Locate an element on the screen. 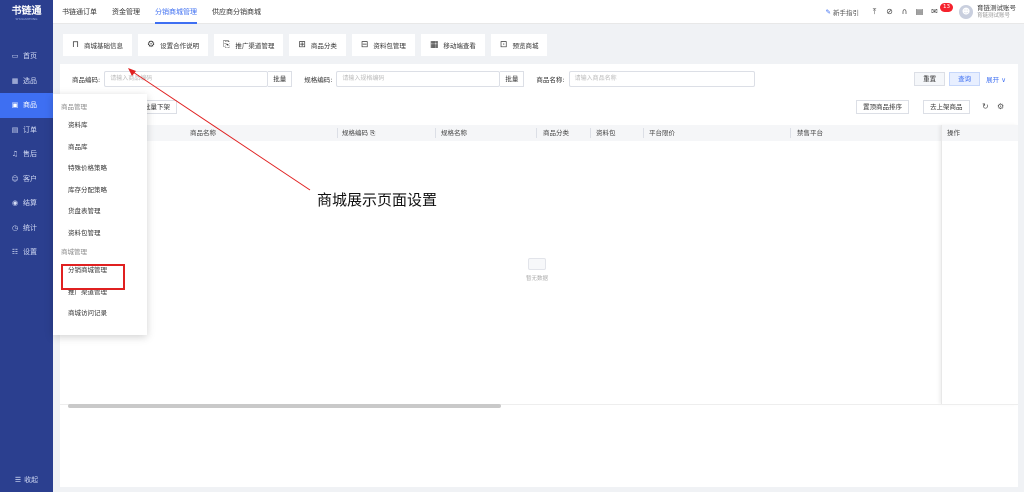  expand-label: 展开 is located at coordinates (993, 80).